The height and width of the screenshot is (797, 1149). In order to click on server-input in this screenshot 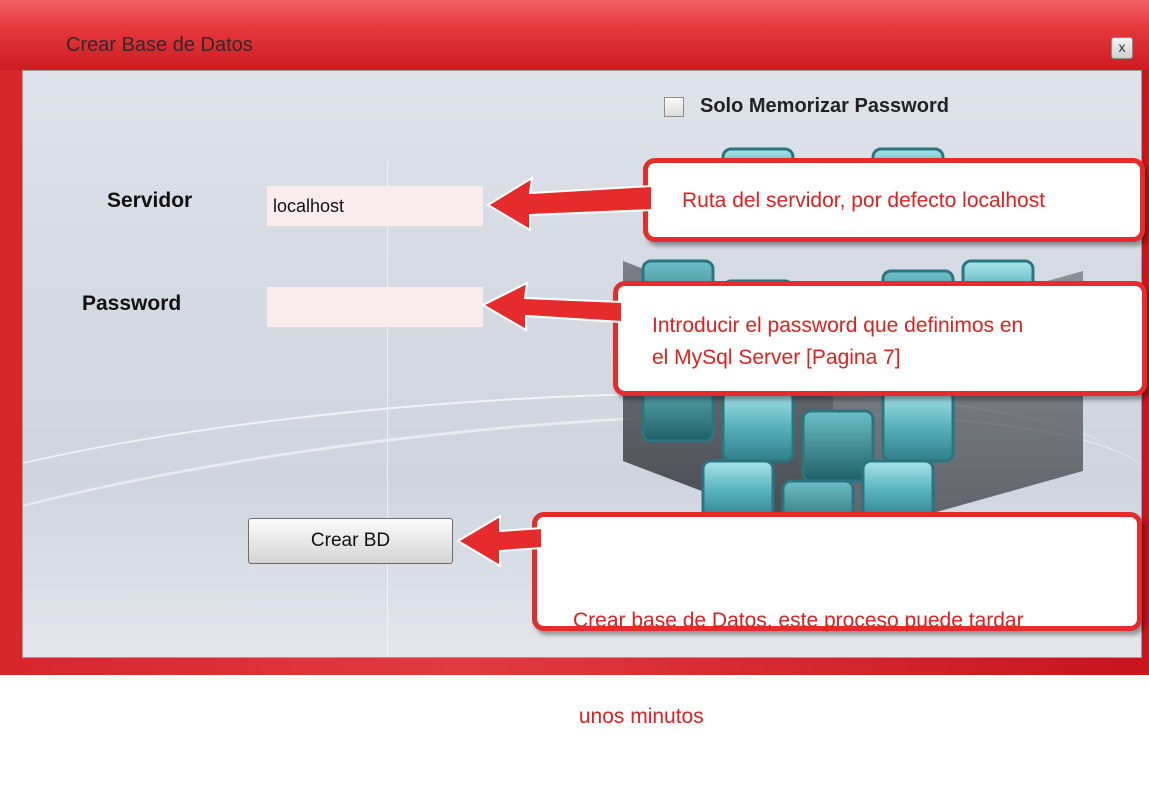, I will do `click(375, 206)`.